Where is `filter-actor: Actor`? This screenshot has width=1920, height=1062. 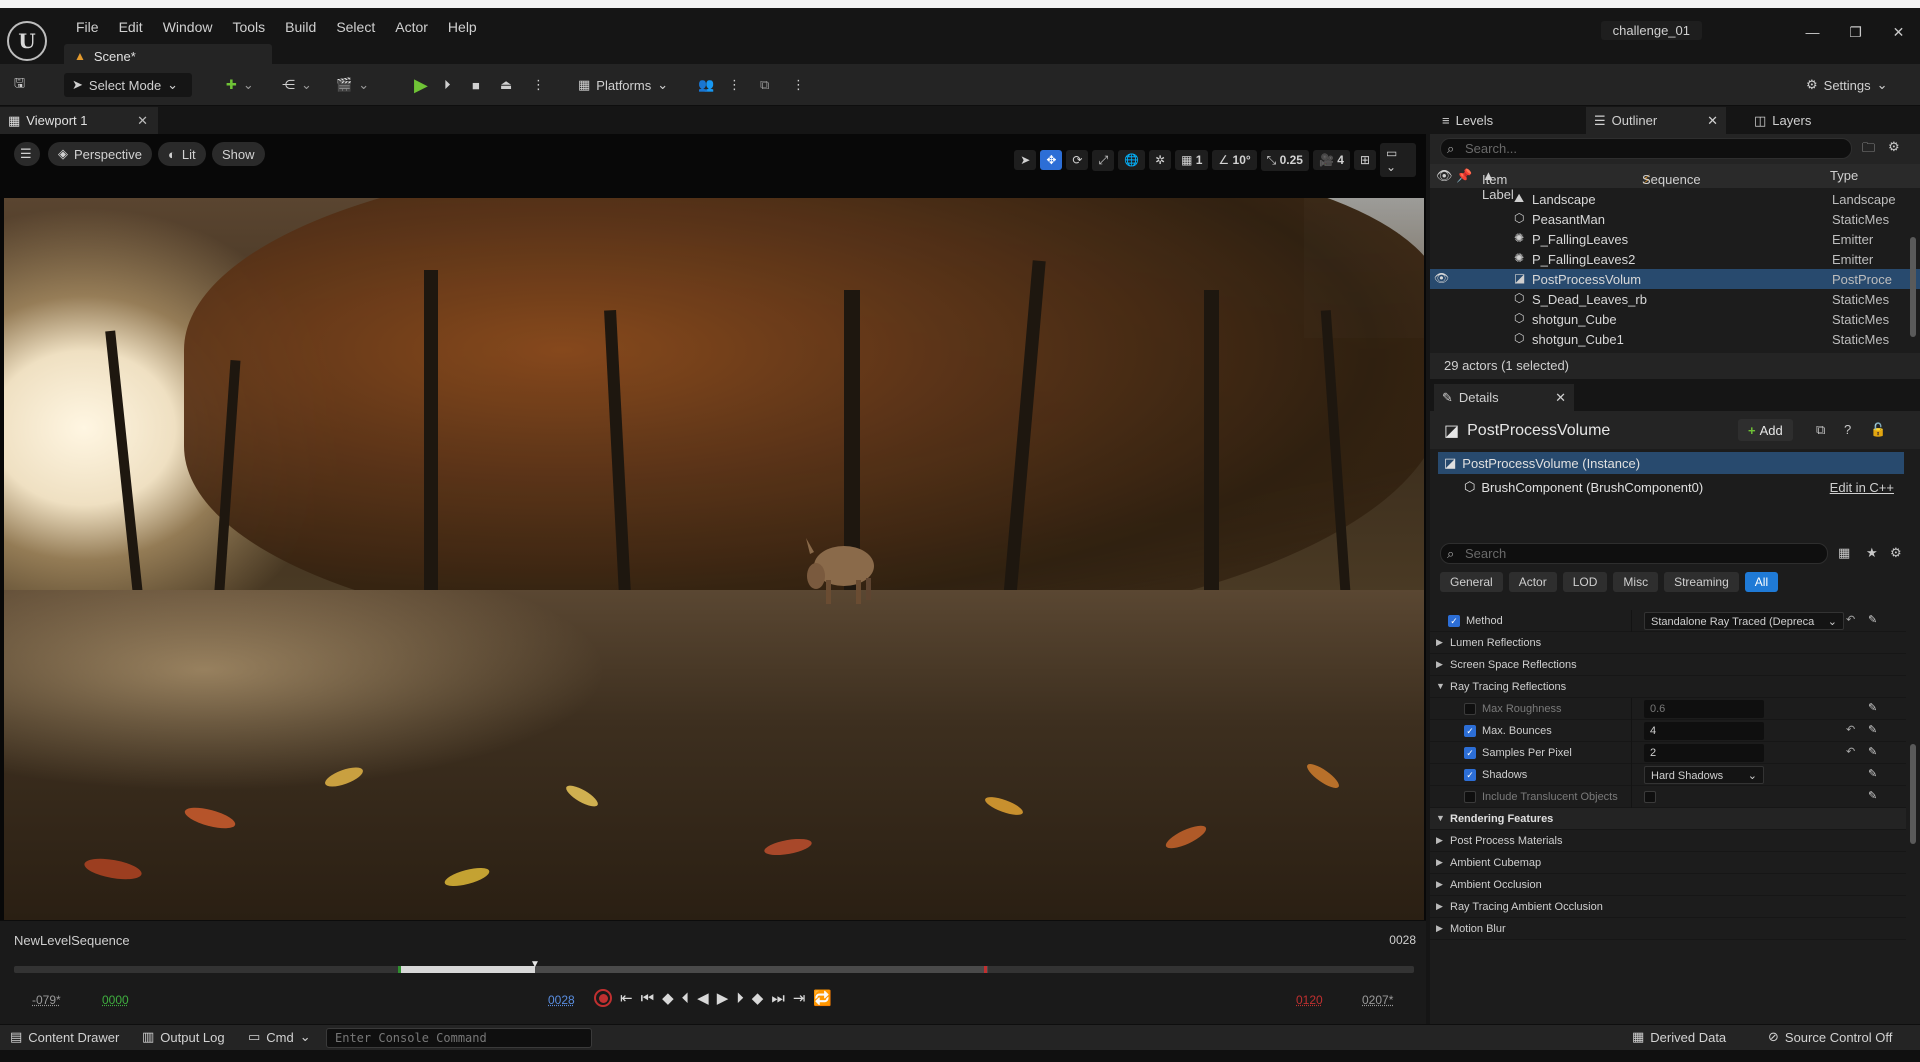
filter-actor: Actor is located at coordinates (1532, 582).